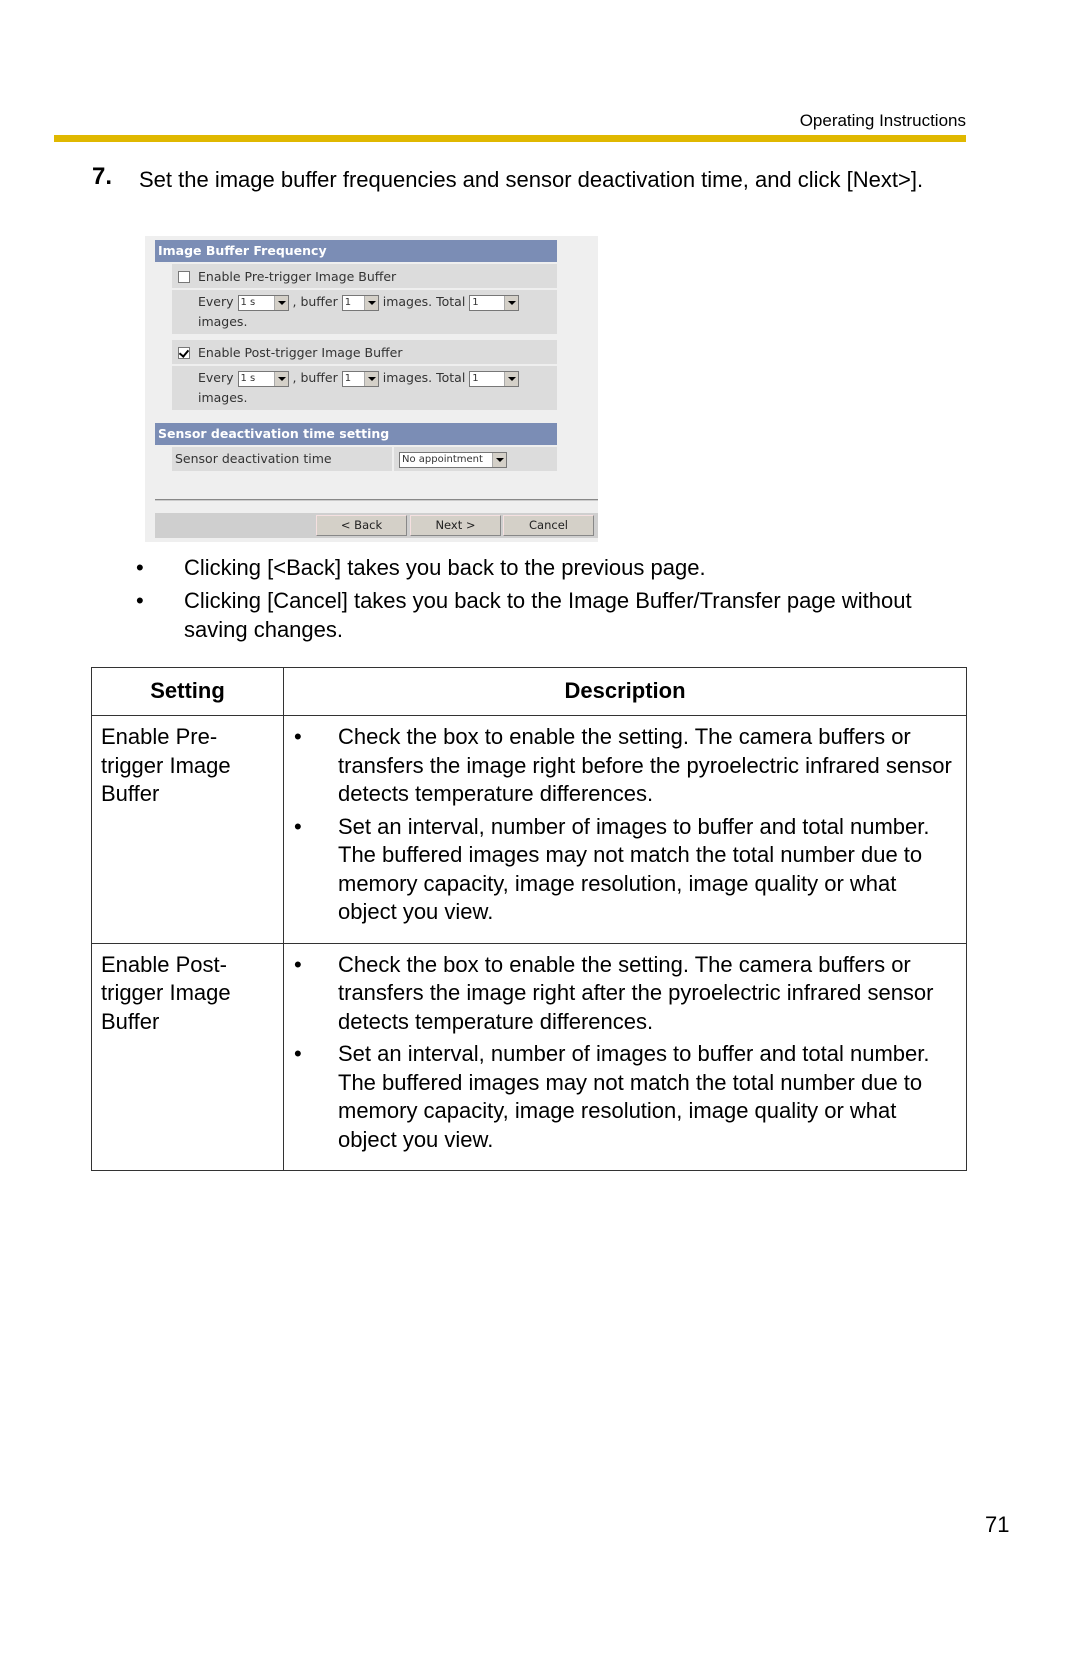 The width and height of the screenshot is (1080, 1669). What do you see at coordinates (263, 378) in the screenshot?
I see `post-interval-select: 1 s` at bounding box center [263, 378].